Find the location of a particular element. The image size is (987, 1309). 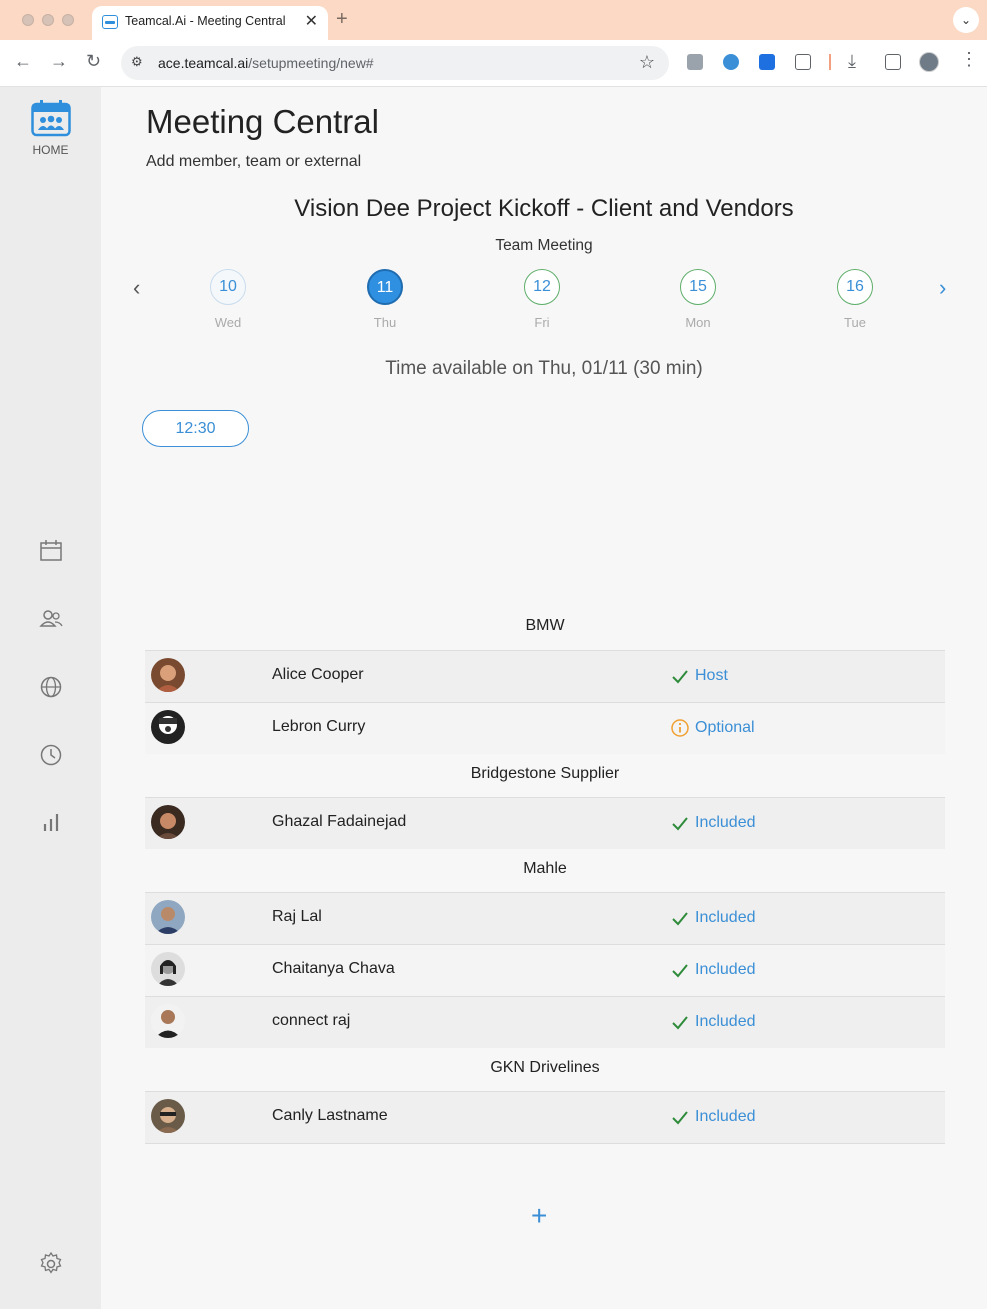

home-calendar-icon is located at coordinates (51, 118).